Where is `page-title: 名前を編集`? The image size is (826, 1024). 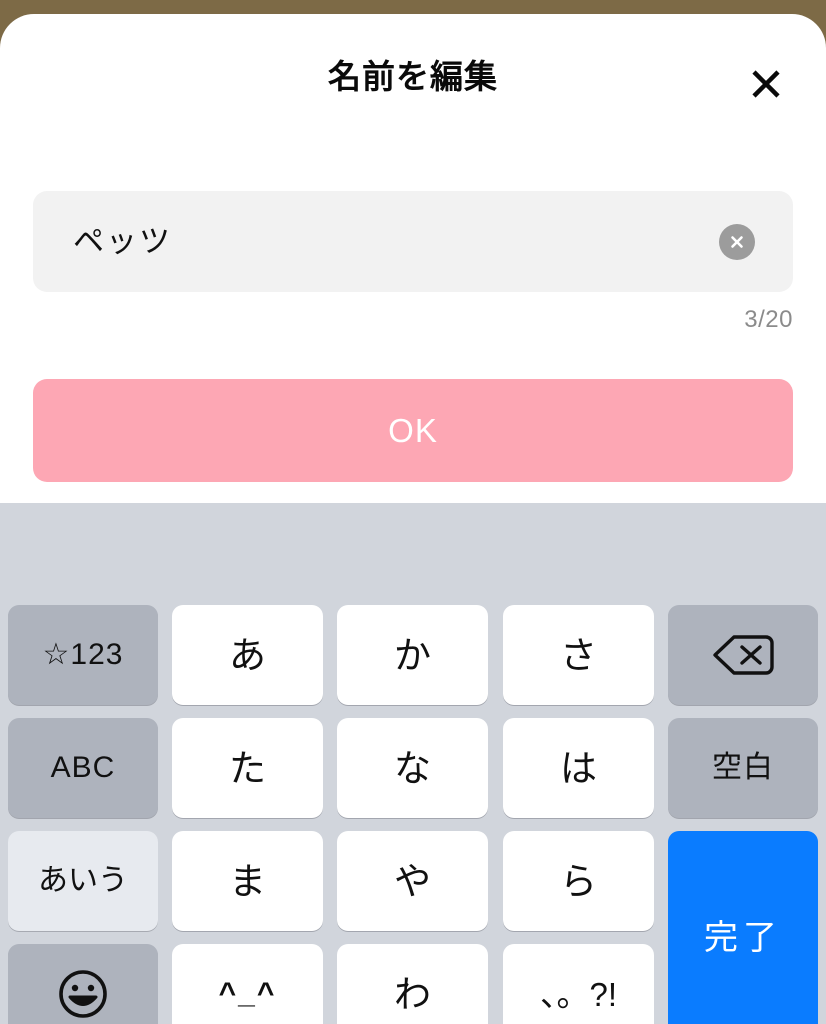
page-title: 名前を編集 is located at coordinates (413, 76).